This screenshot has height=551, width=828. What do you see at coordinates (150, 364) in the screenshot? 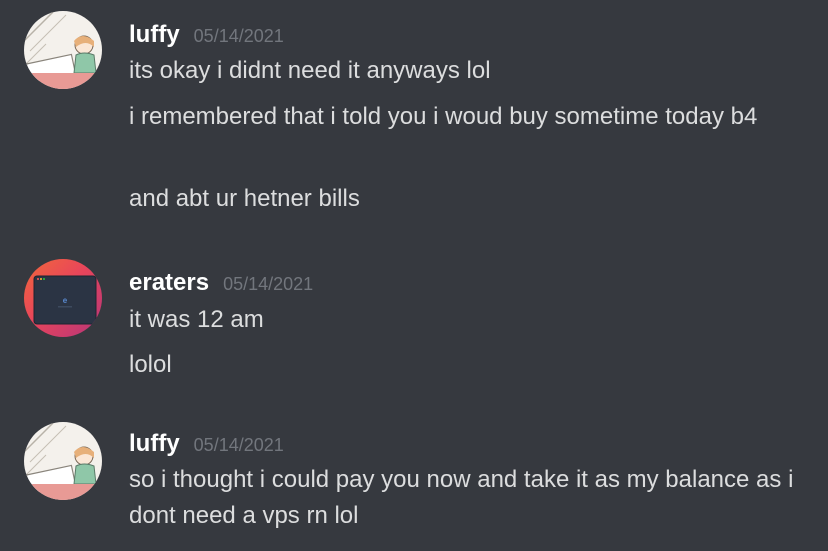
I see `message-text: lolol` at bounding box center [150, 364].